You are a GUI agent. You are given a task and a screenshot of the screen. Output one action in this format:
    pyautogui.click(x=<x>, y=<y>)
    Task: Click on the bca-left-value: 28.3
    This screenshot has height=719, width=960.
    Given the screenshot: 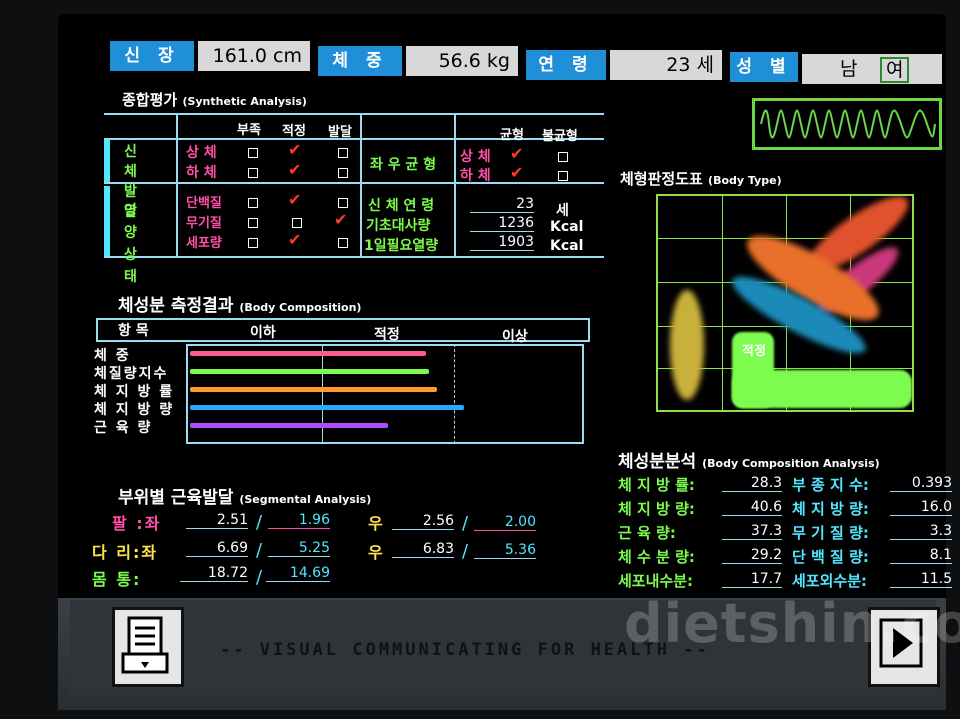 What is the action you would take?
    pyautogui.click(x=752, y=483)
    